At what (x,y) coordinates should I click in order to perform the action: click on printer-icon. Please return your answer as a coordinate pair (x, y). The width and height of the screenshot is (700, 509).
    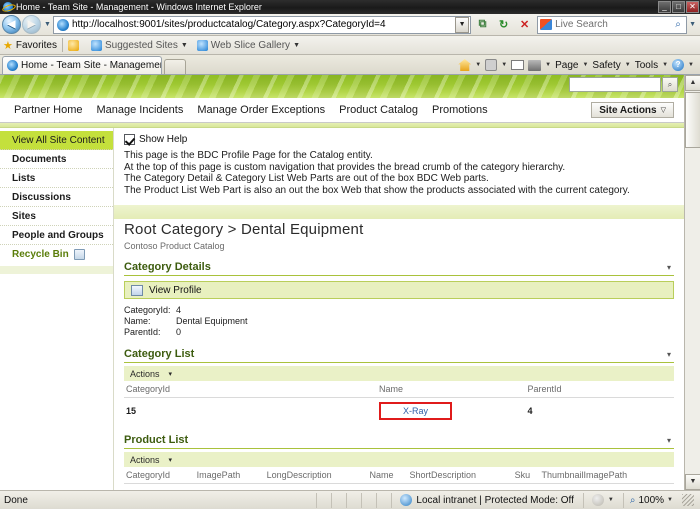
    Looking at the image, I should click on (535, 65).